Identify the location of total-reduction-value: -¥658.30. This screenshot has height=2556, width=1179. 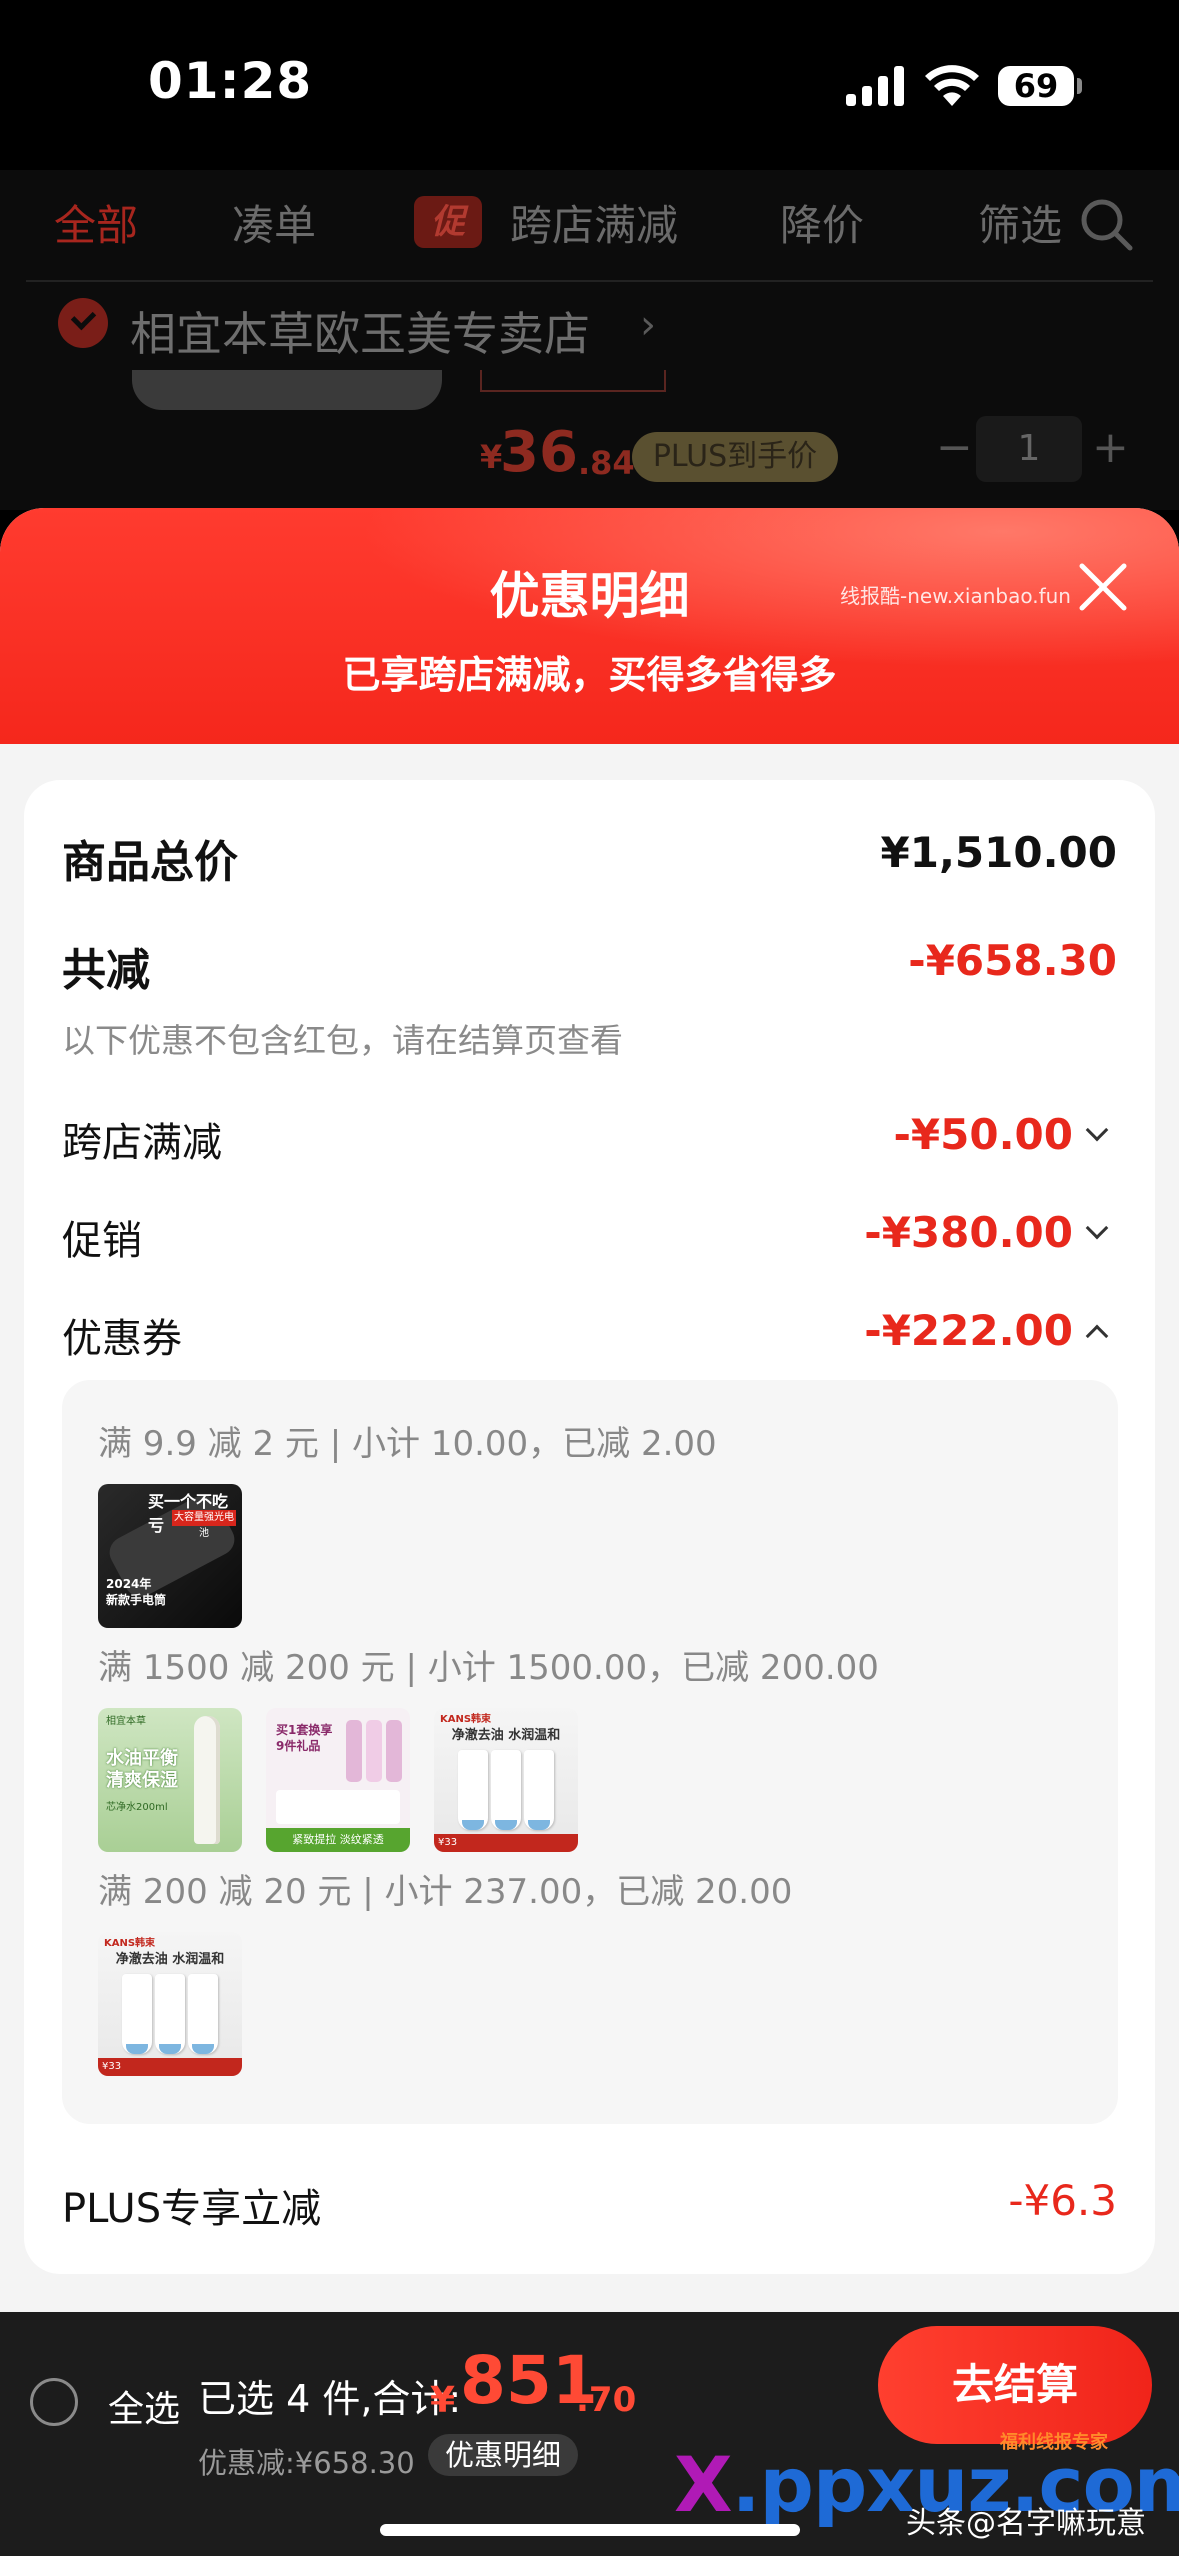
(1012, 960).